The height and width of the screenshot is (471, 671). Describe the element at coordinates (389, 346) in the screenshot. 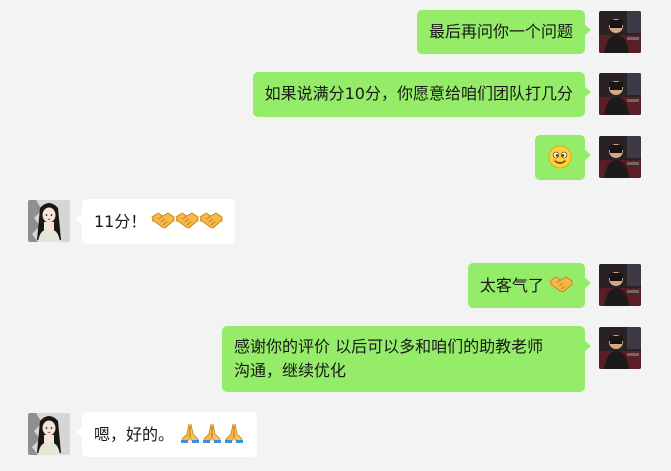

I see `message-text-line: 感谢你的评价 以后可以多和咱们的助教老师` at that location.